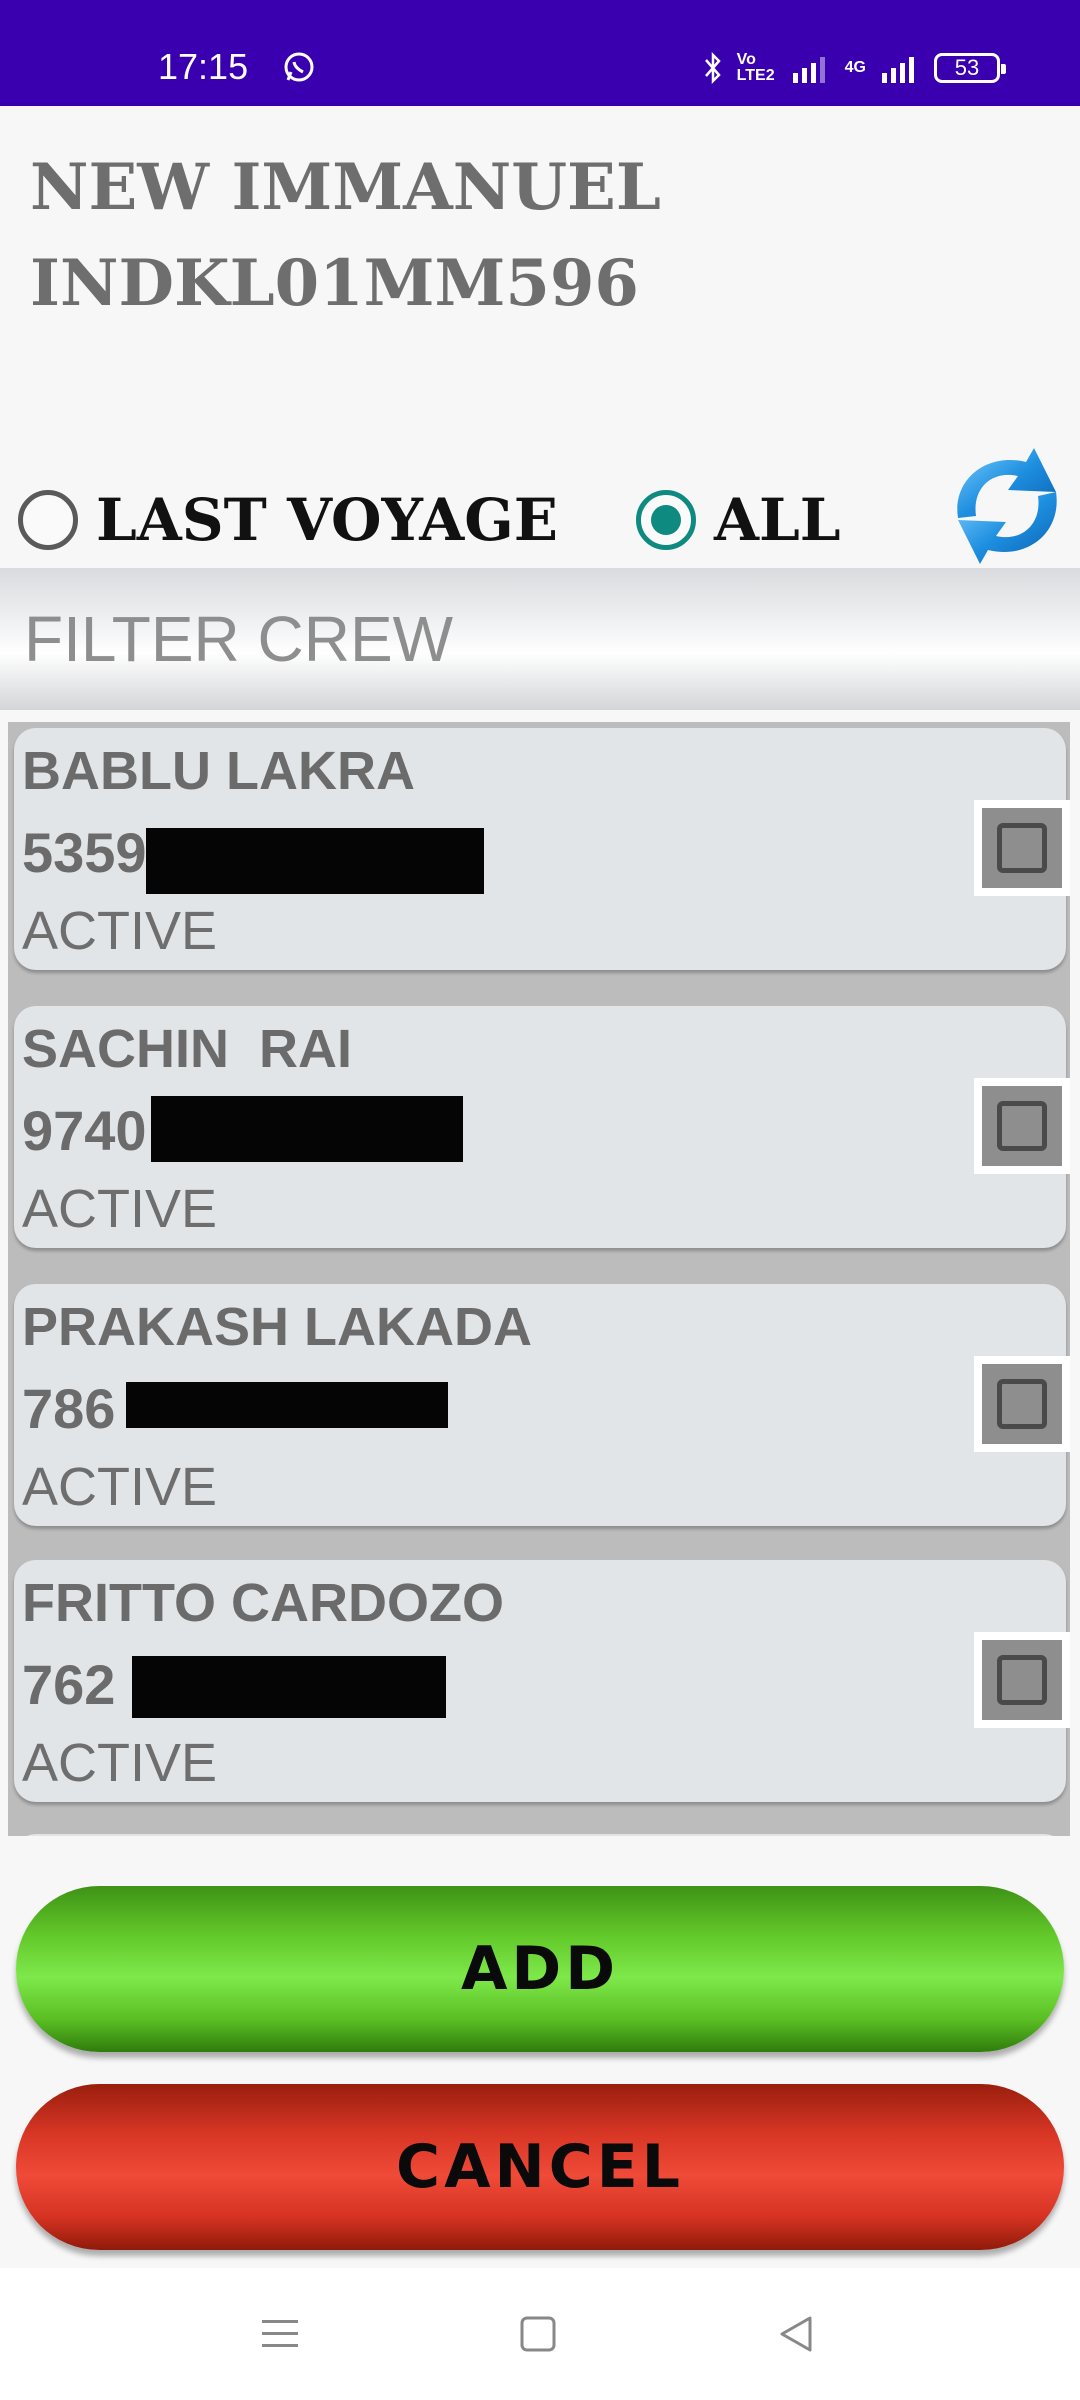 The width and height of the screenshot is (1080, 2400). What do you see at coordinates (187, 1049) in the screenshot?
I see `crew-name: SACHIN RAI` at bounding box center [187, 1049].